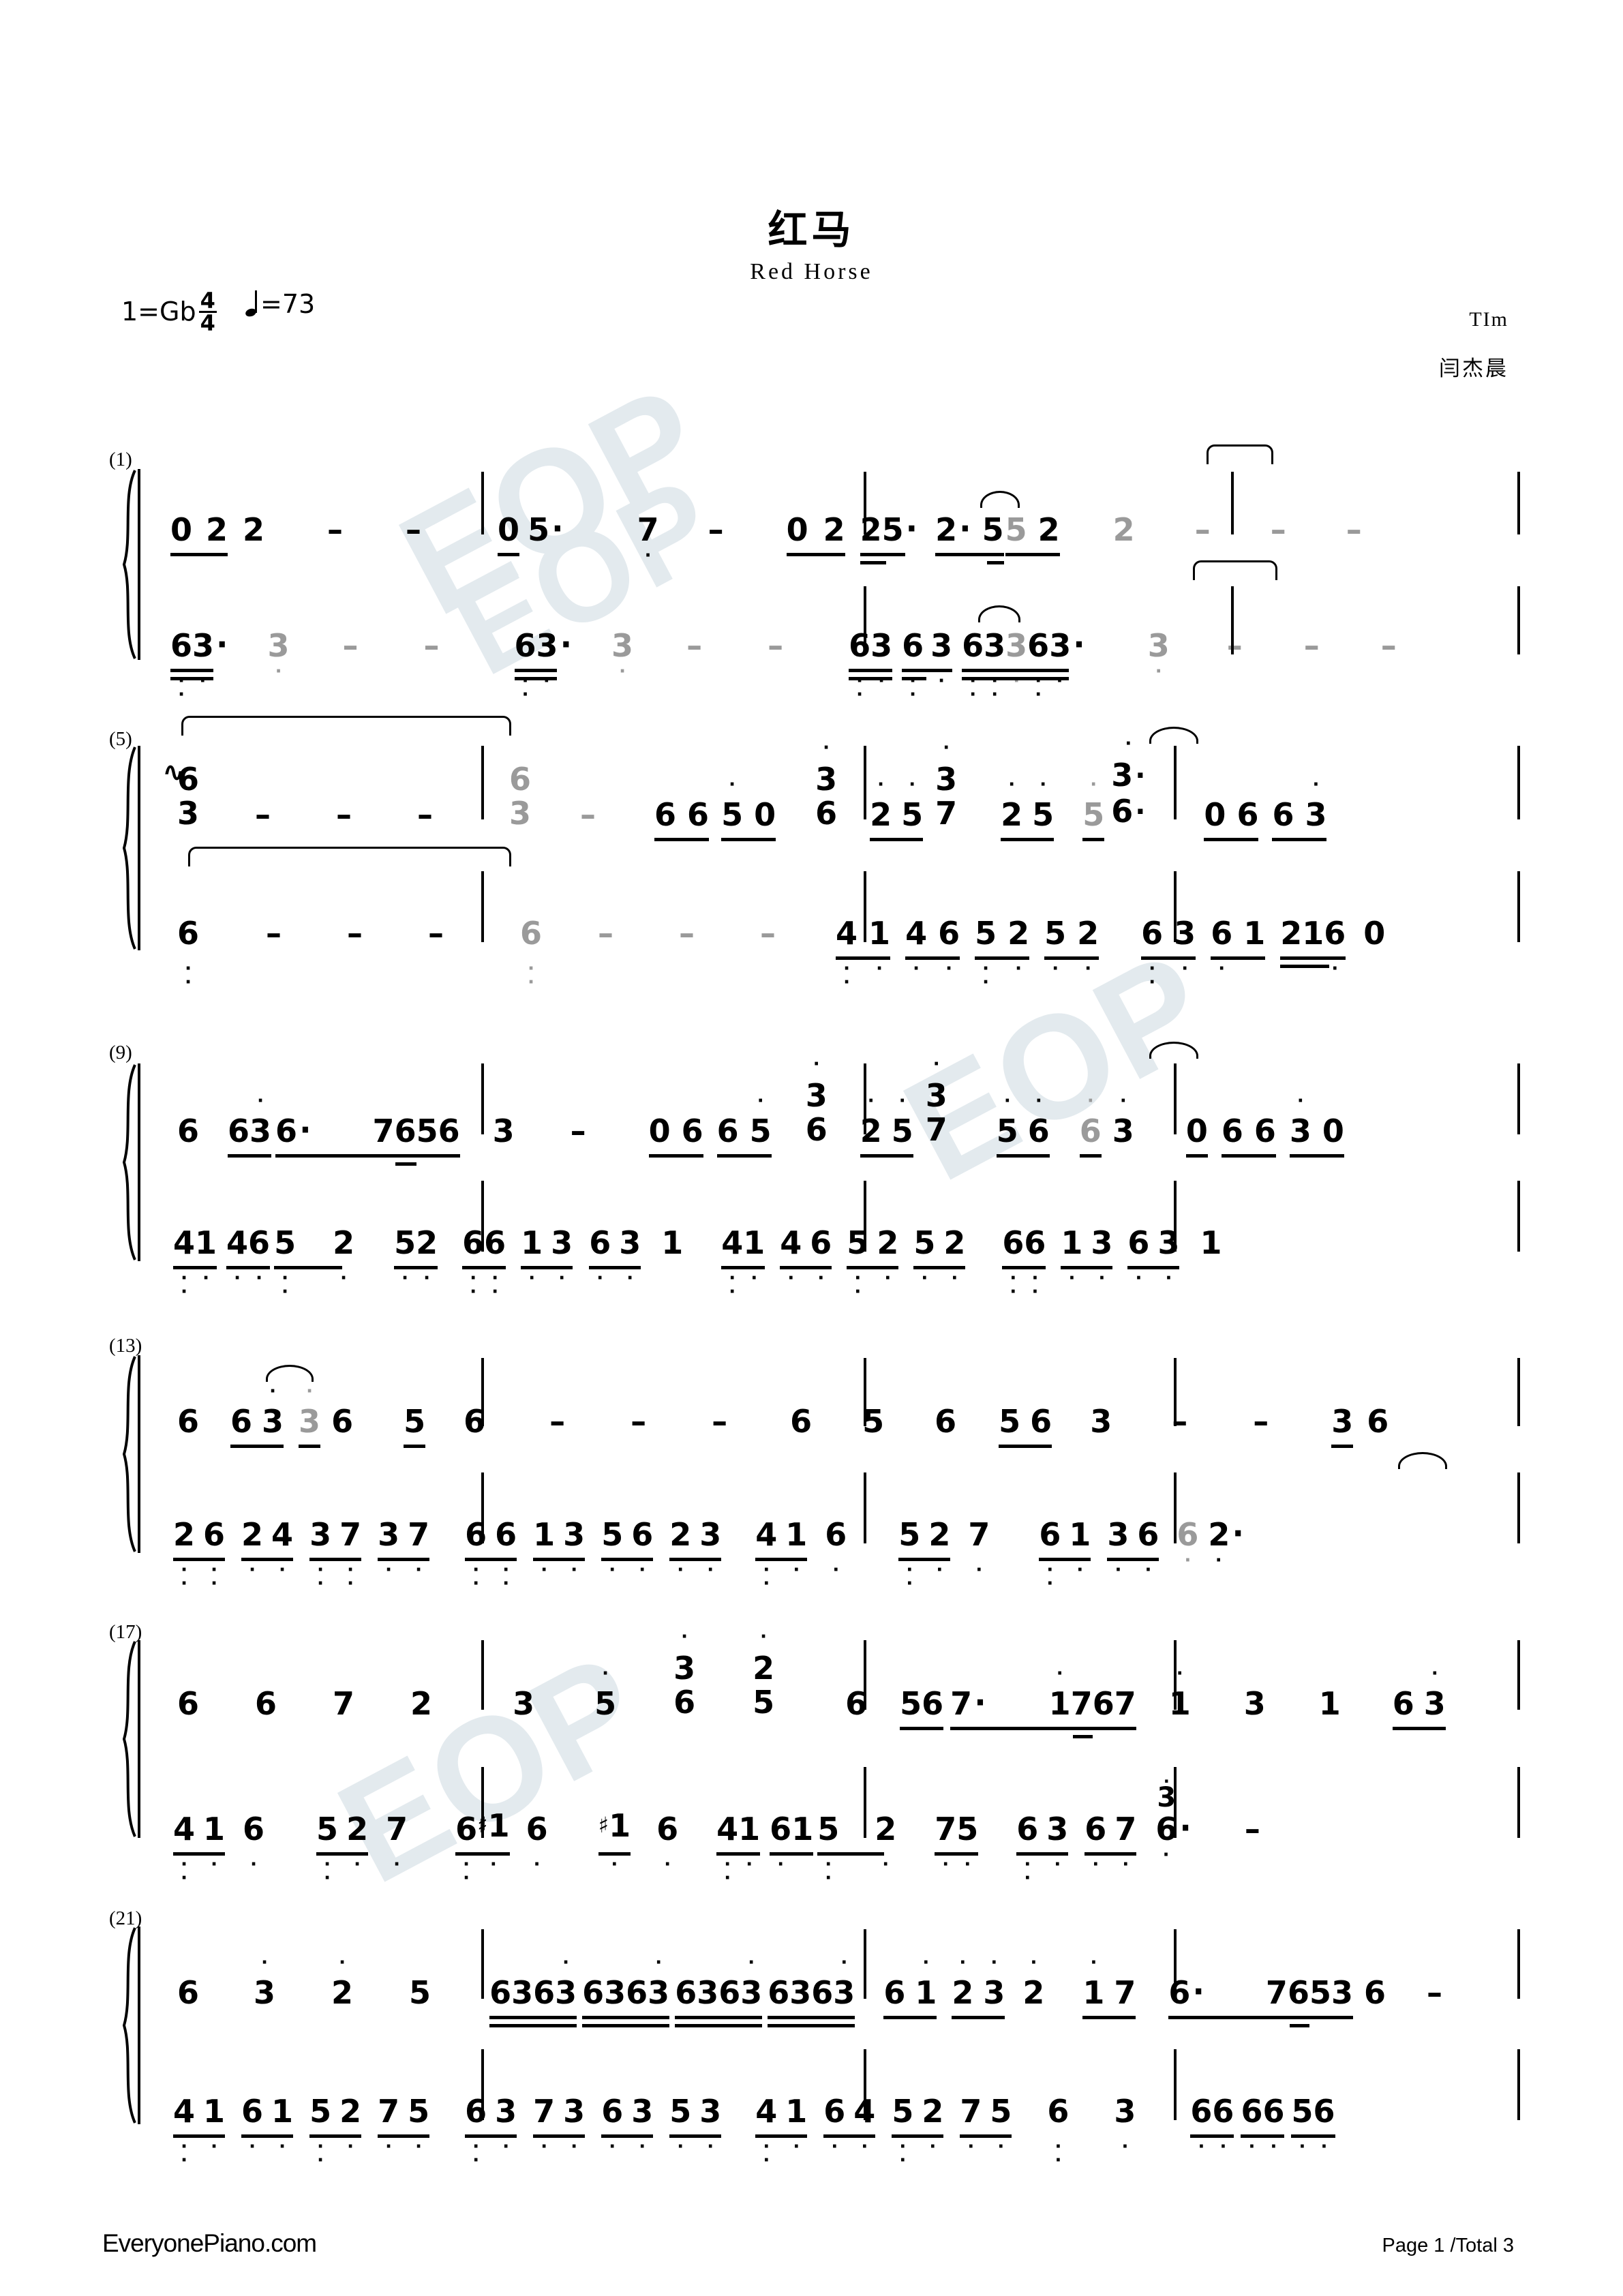  Describe the element at coordinates (792, 1843) in the screenshot. I see `note-group: 6 · 1` at that location.